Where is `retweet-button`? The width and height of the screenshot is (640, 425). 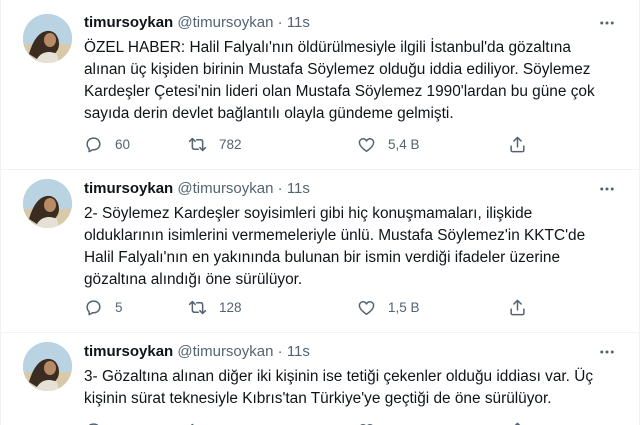
retweet-button is located at coordinates (203, 422).